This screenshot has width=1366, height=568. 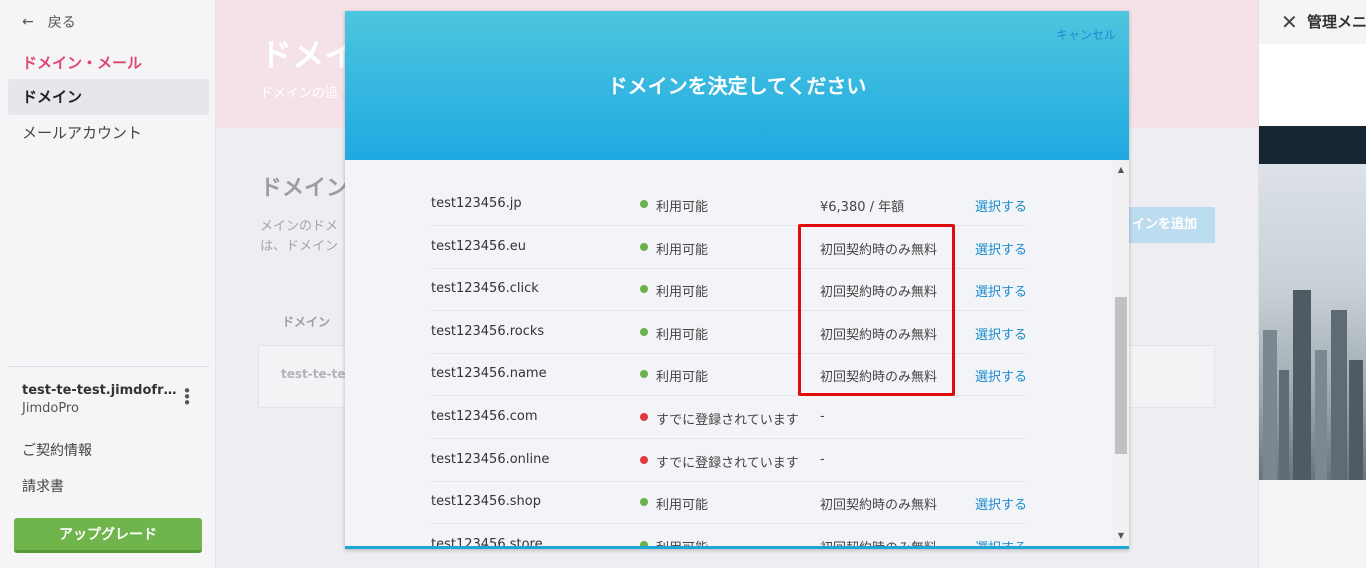 I want to click on table-header-domain: ドメイン, so click(x=306, y=322).